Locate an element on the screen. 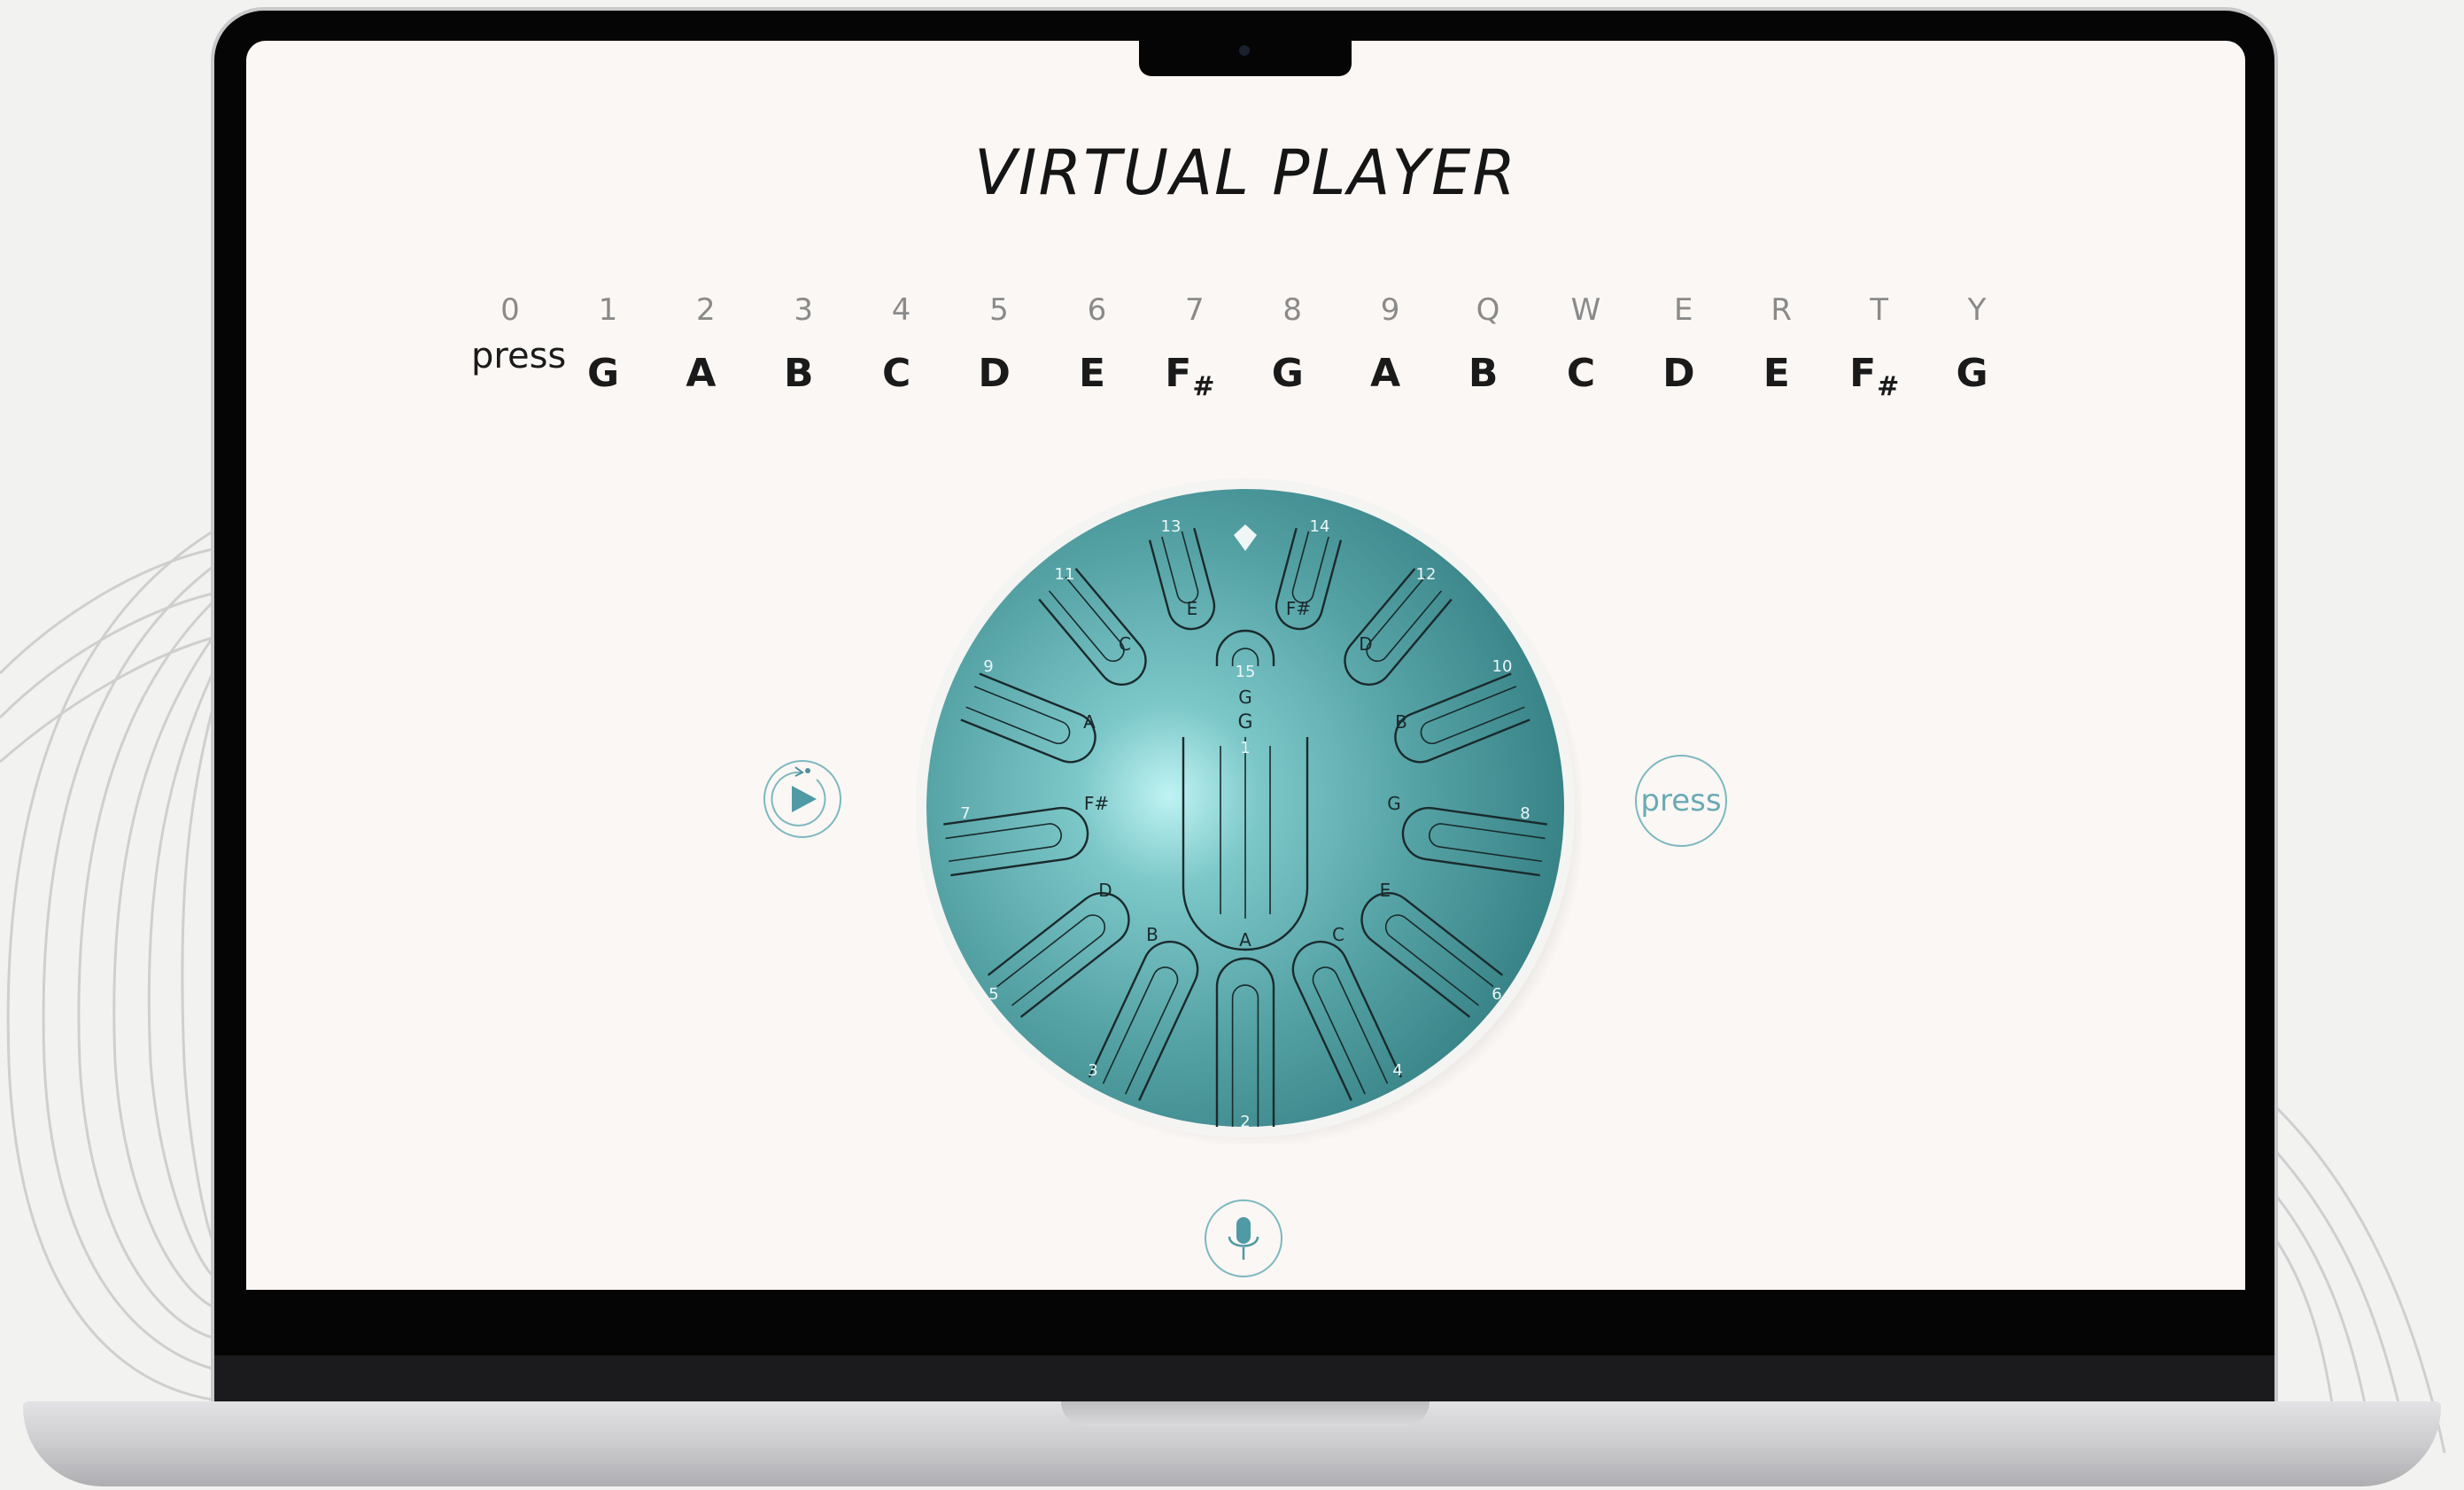 The image size is (2464, 1490). page-title: VIRTUAL PLAYER is located at coordinates (1245, 172).